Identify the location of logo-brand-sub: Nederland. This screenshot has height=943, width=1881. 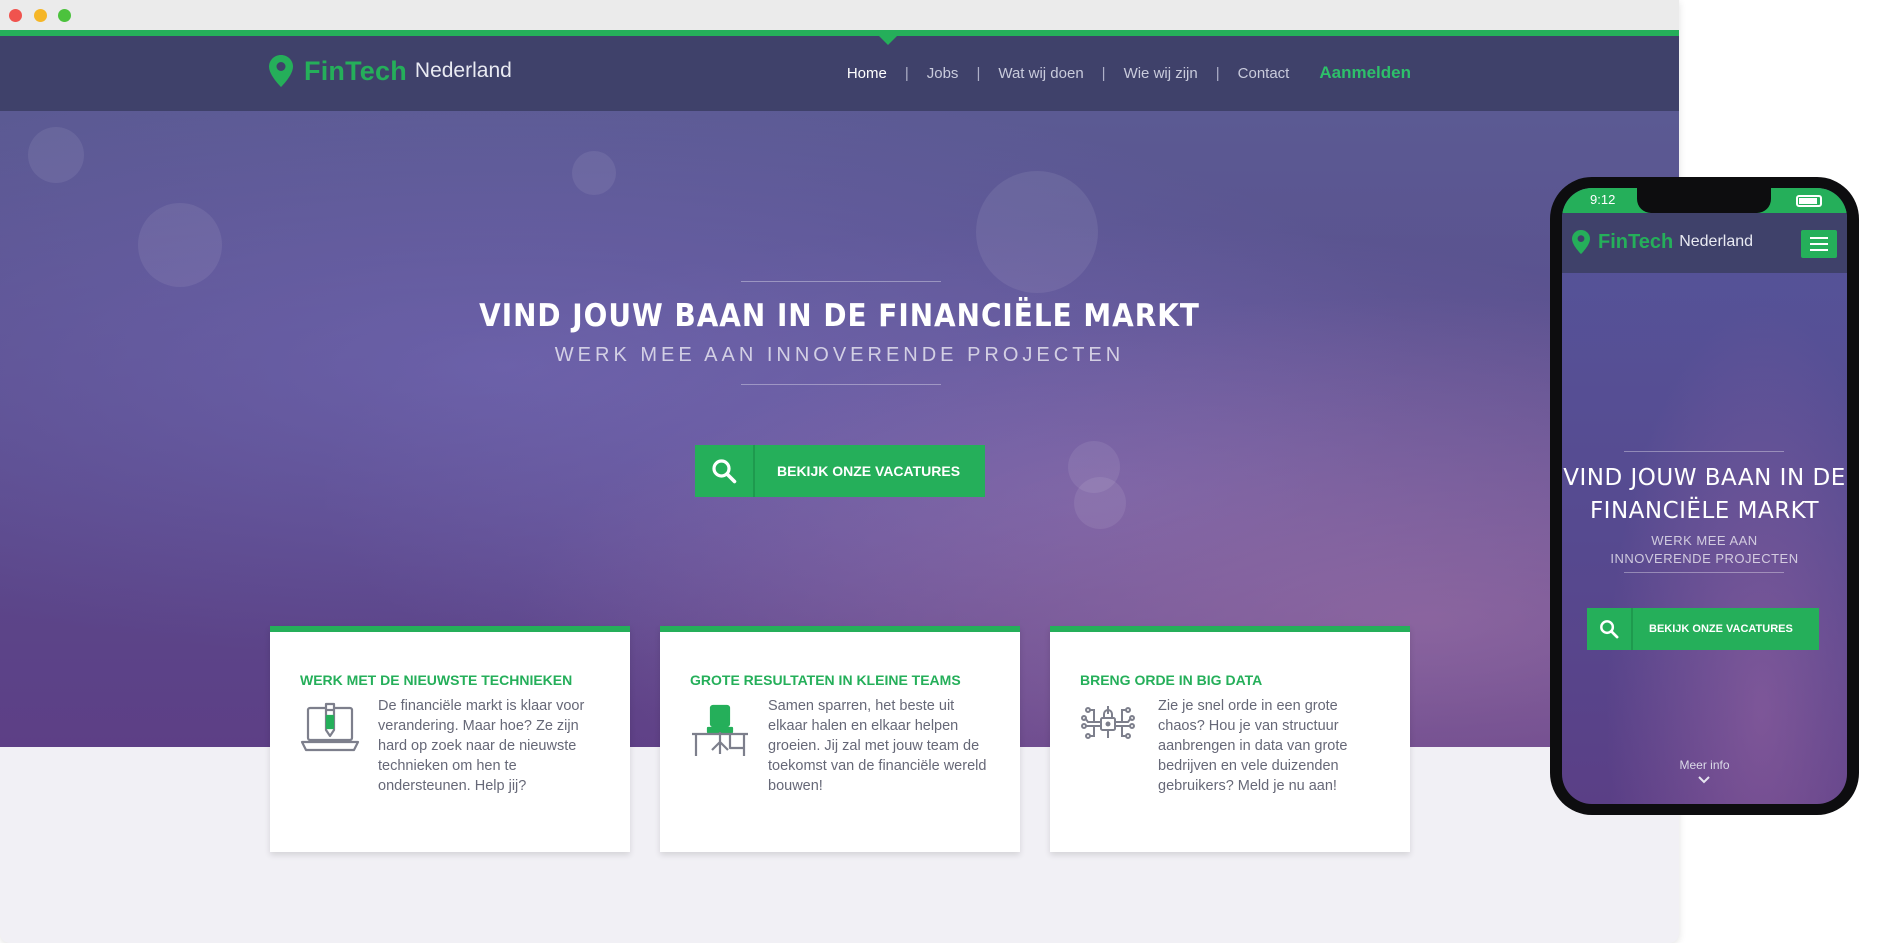
(463, 70).